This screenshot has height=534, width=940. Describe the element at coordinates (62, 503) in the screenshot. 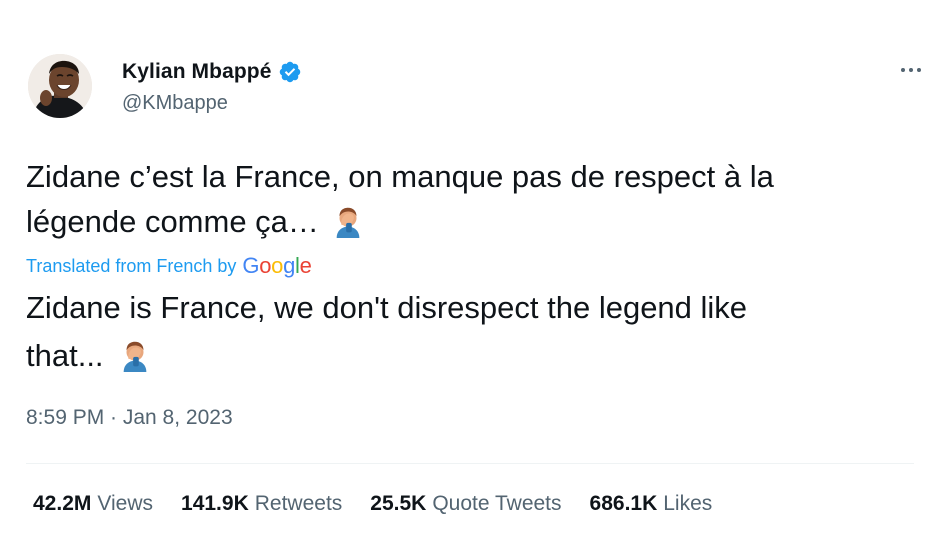

I see `views-count: 42.2M` at that location.